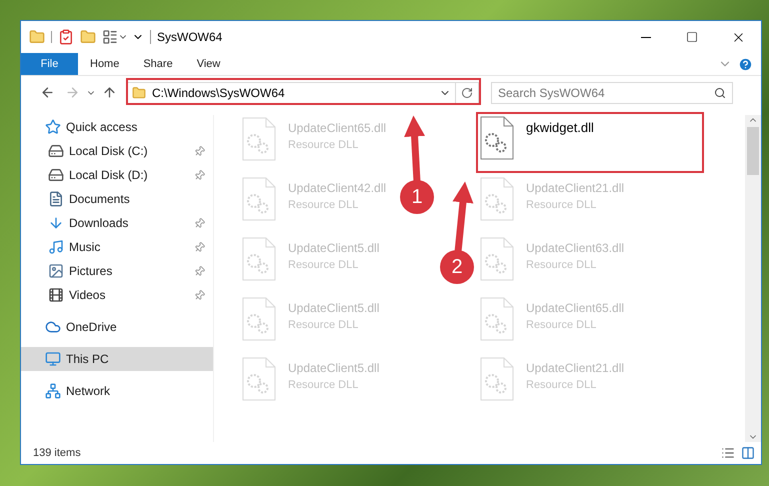  I want to click on sidebar-label: Music, so click(84, 247).